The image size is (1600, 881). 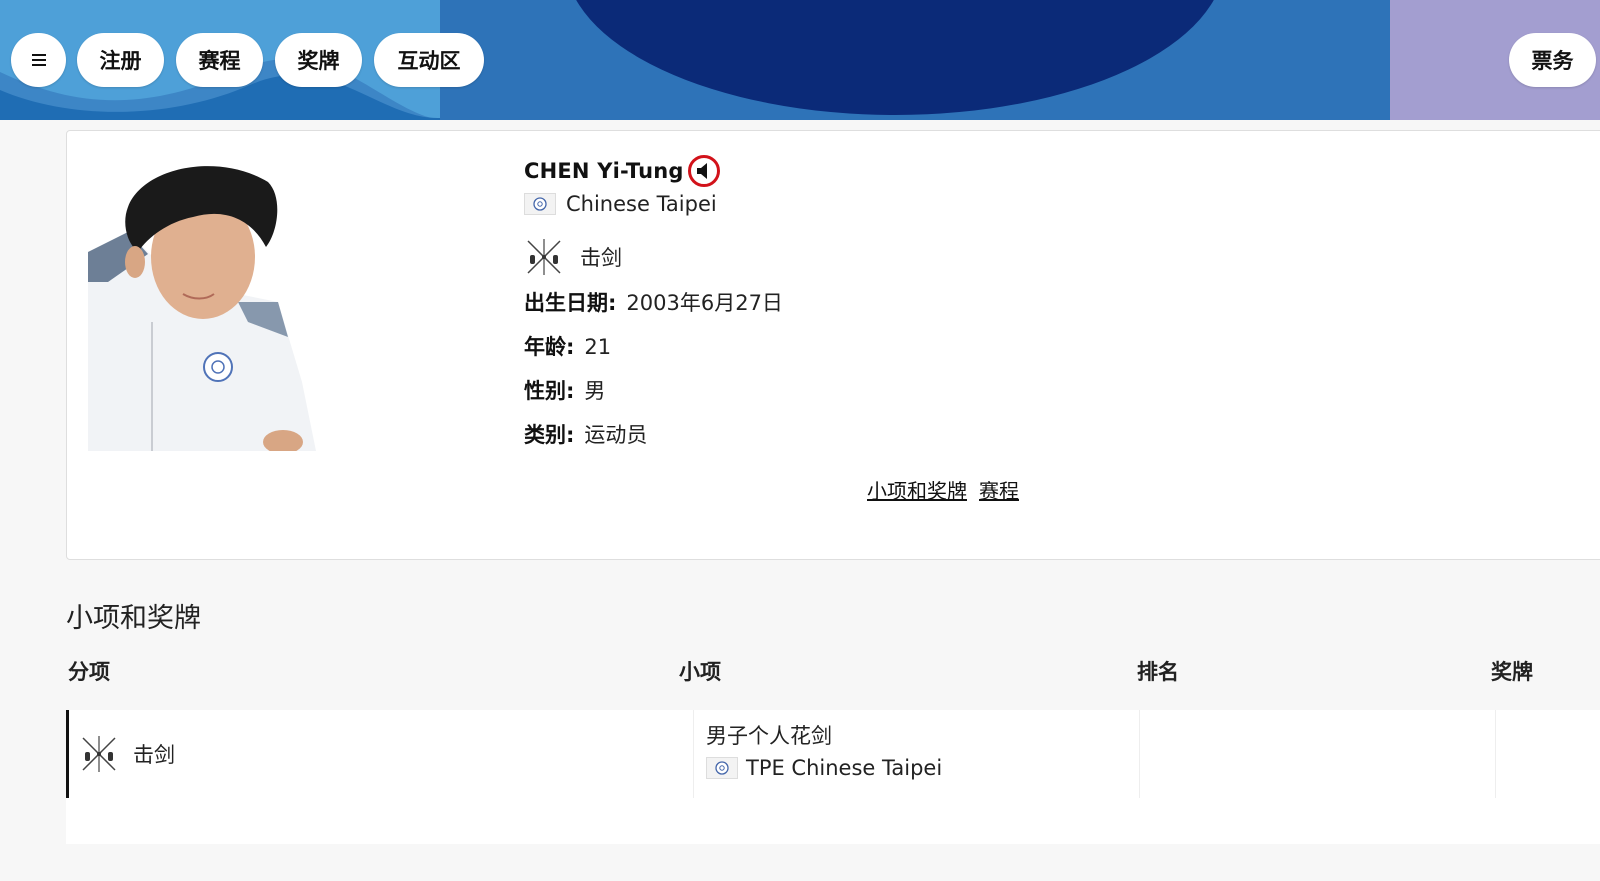 What do you see at coordinates (381, 754) in the screenshot?
I see `discipline-cell: 击剑` at bounding box center [381, 754].